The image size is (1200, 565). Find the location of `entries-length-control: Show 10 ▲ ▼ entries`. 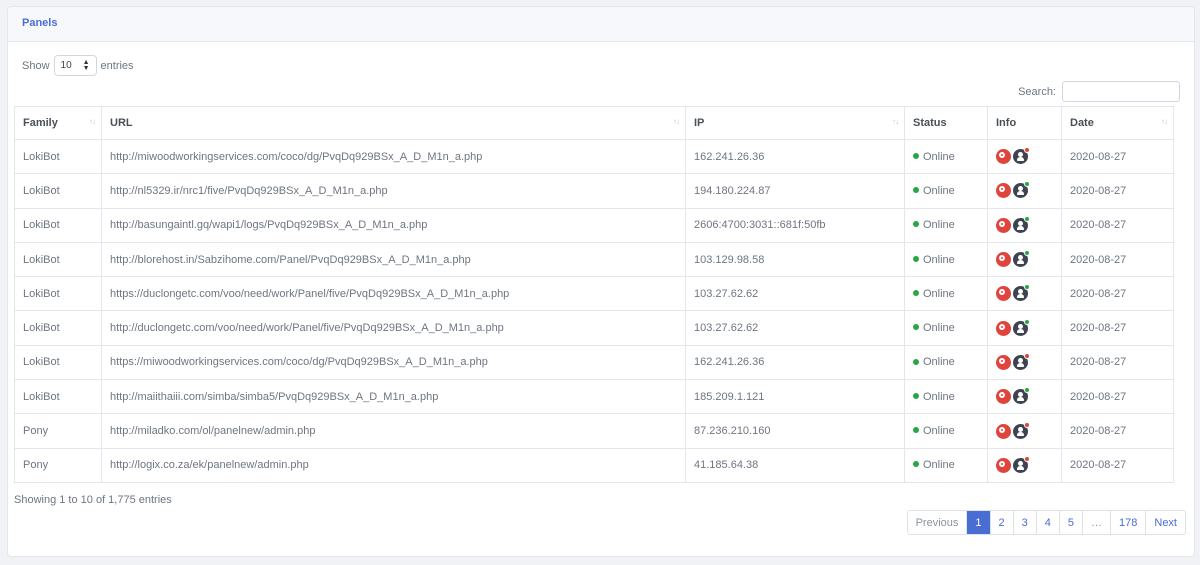

entries-length-control: Show 10 ▲ ▼ entries is located at coordinates (78, 65).